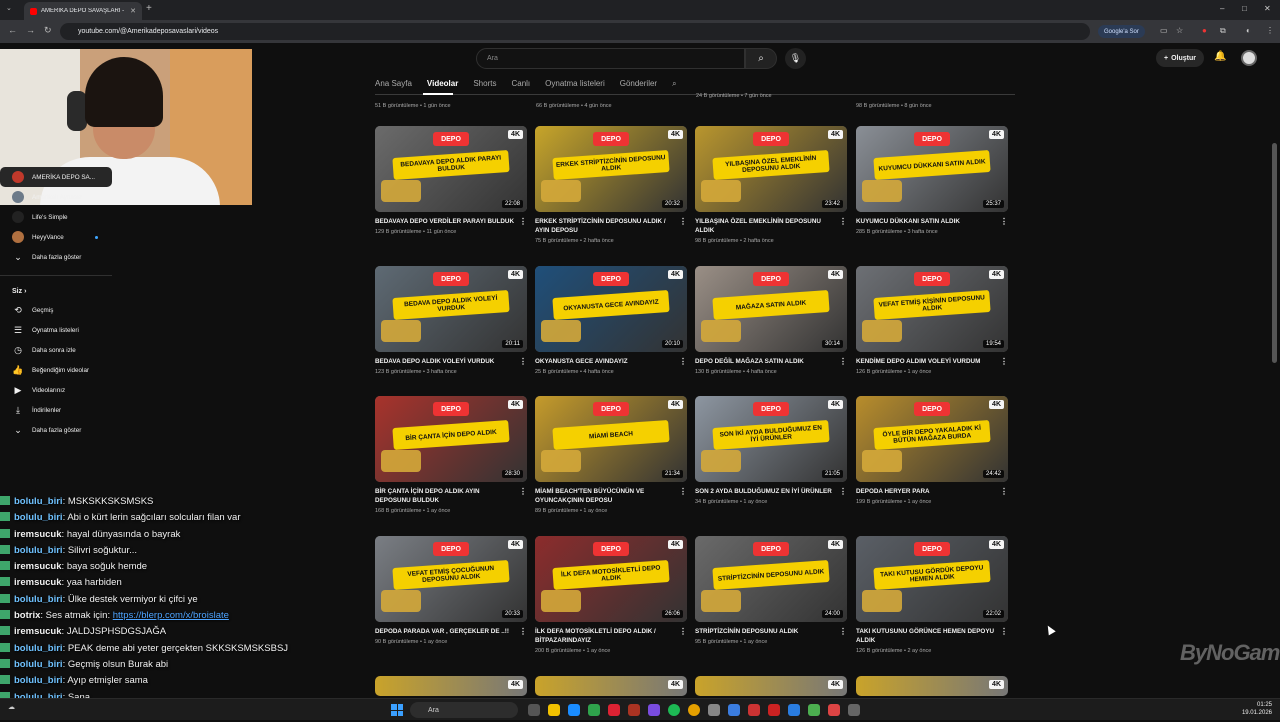 This screenshot has height=722, width=1280. What do you see at coordinates (1270, 30) in the screenshot?
I see `browser-menu-icon: ⋮` at bounding box center [1270, 30].